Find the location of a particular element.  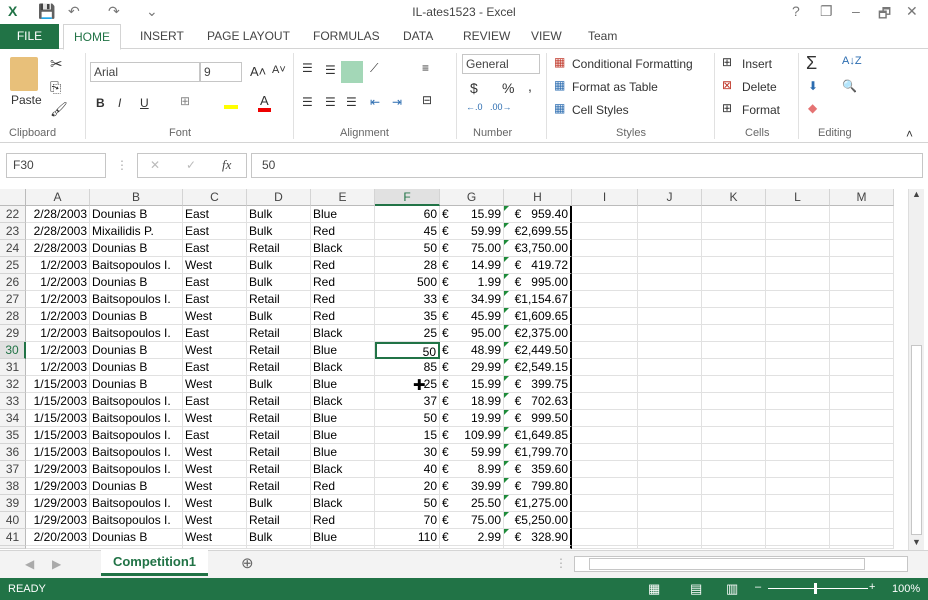

column-header-D: D is located at coordinates (279, 197).